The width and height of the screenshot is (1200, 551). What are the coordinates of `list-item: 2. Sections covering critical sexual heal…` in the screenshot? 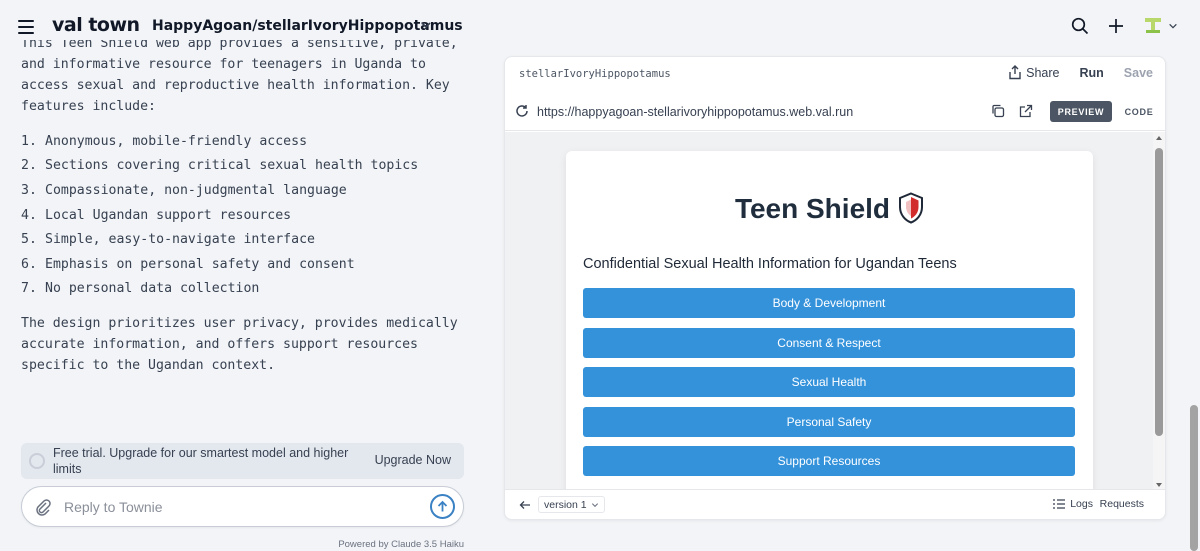 It's located at (255, 166).